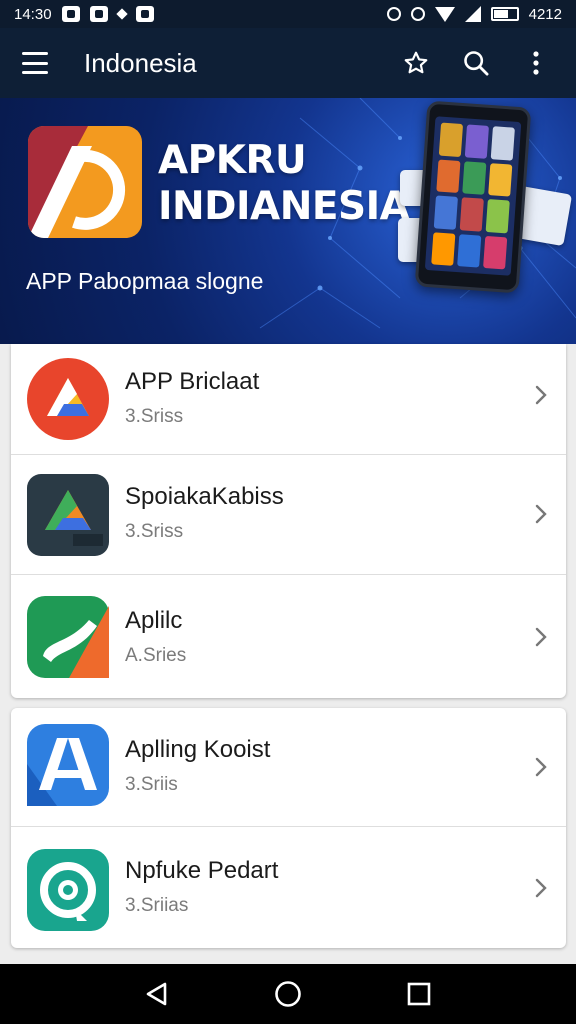 This screenshot has height=1024, width=576. I want to click on list-item: Aplling Kooist 3.Sriis, so click(288, 767).